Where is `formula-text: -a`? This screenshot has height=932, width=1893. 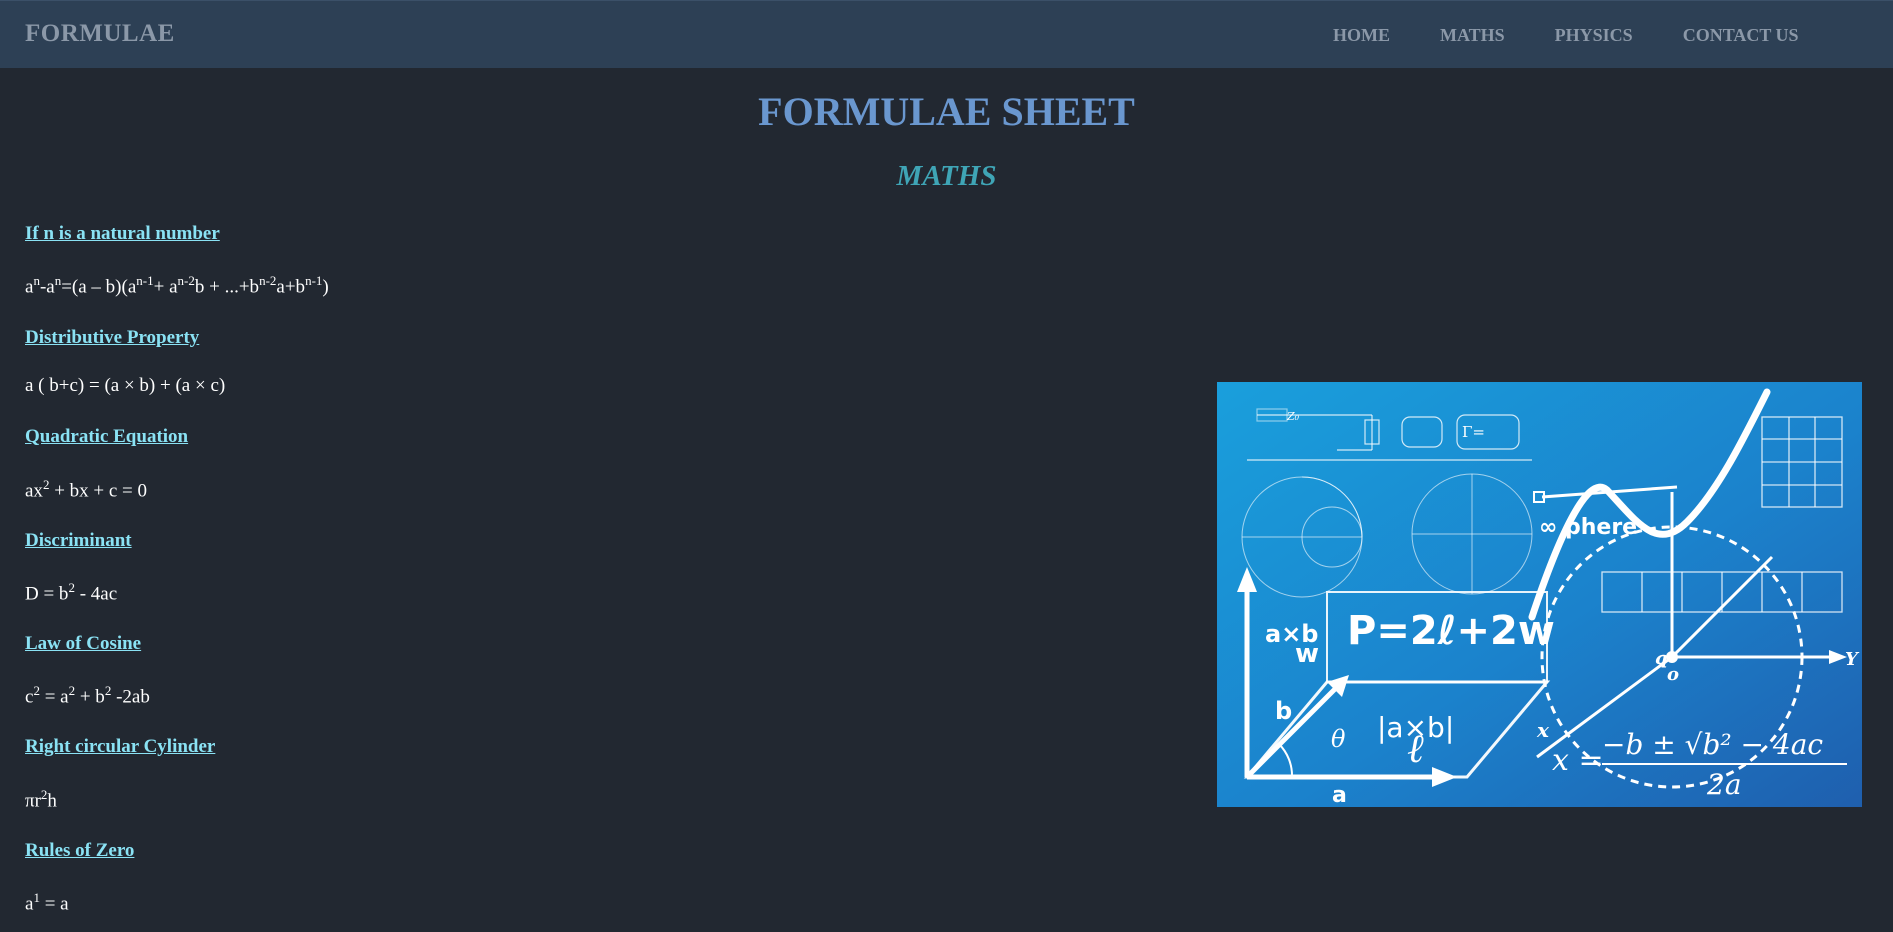
formula-text: -a is located at coordinates (47, 287).